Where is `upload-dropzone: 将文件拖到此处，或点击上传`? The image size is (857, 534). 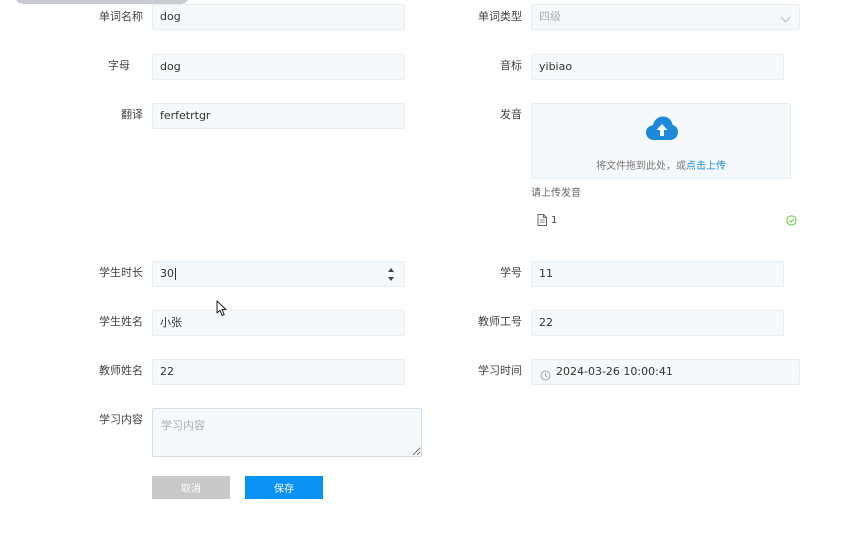
upload-dropzone: 将文件拖到此处，或点击上传 is located at coordinates (661, 141).